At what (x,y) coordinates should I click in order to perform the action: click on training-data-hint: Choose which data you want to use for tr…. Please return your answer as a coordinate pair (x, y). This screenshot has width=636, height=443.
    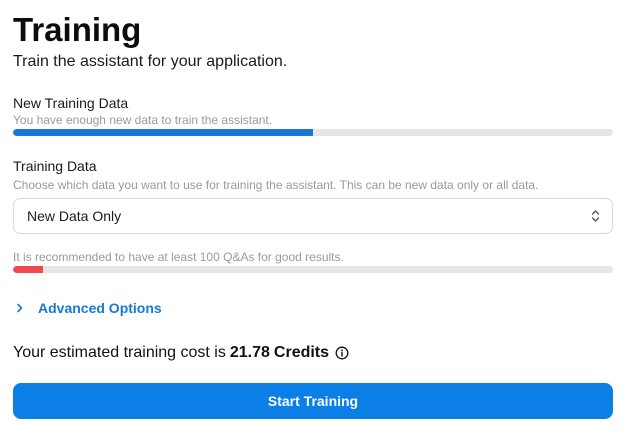
    Looking at the image, I should click on (276, 185).